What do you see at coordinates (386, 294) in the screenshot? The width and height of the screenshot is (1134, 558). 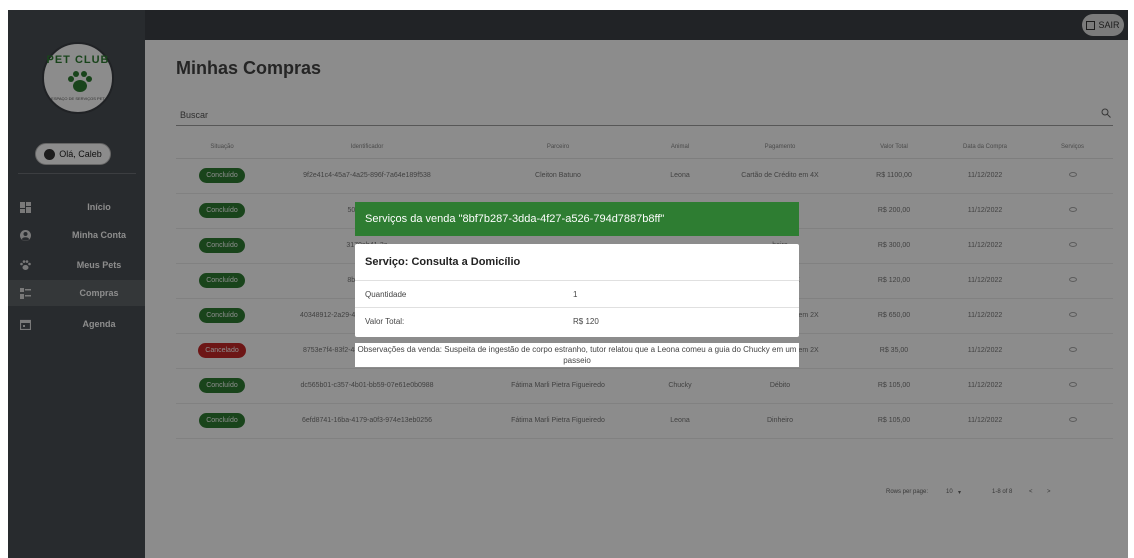 I see `quantity-label: Quantidade` at bounding box center [386, 294].